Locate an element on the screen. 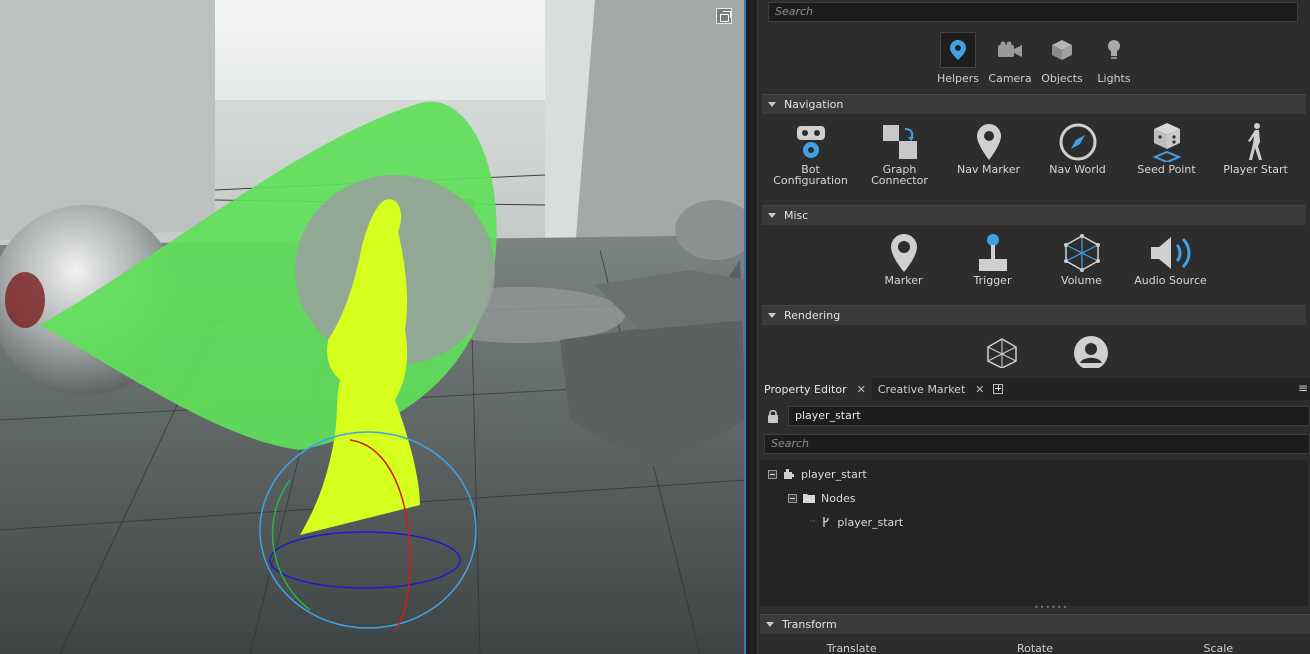 The height and width of the screenshot is (654, 1310). add-tab-button is located at coordinates (998, 389).